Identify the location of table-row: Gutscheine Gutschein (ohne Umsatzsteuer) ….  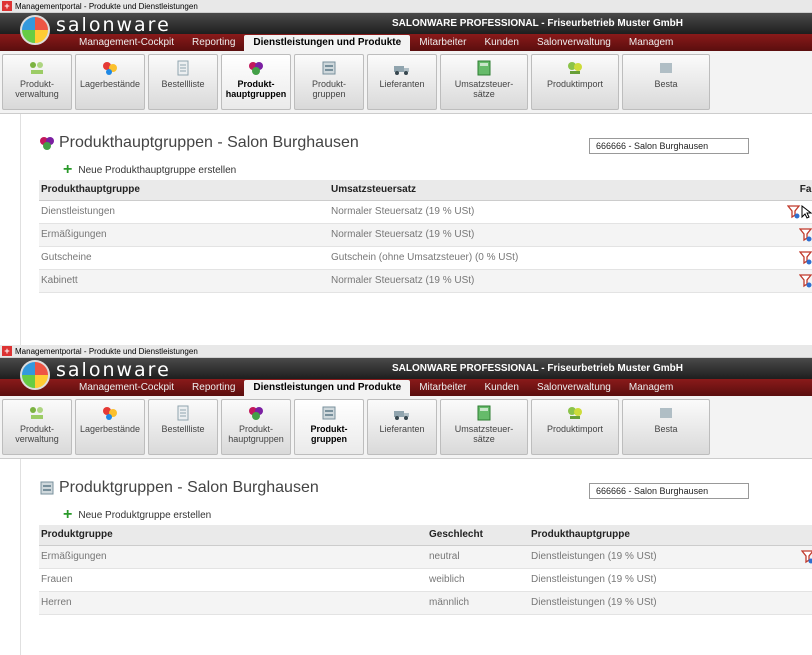
(425, 258).